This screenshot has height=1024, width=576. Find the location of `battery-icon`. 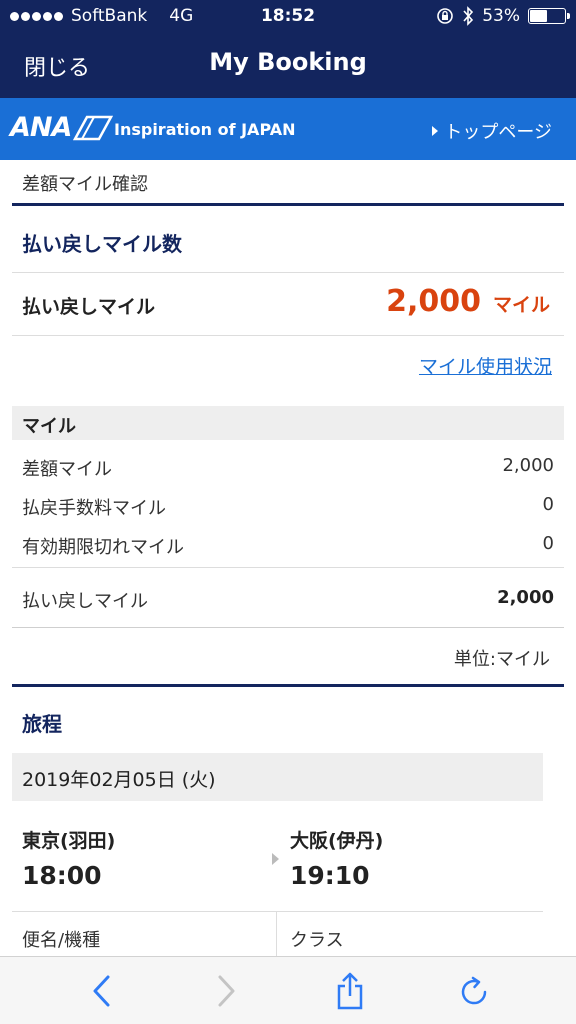

battery-icon is located at coordinates (549, 16).